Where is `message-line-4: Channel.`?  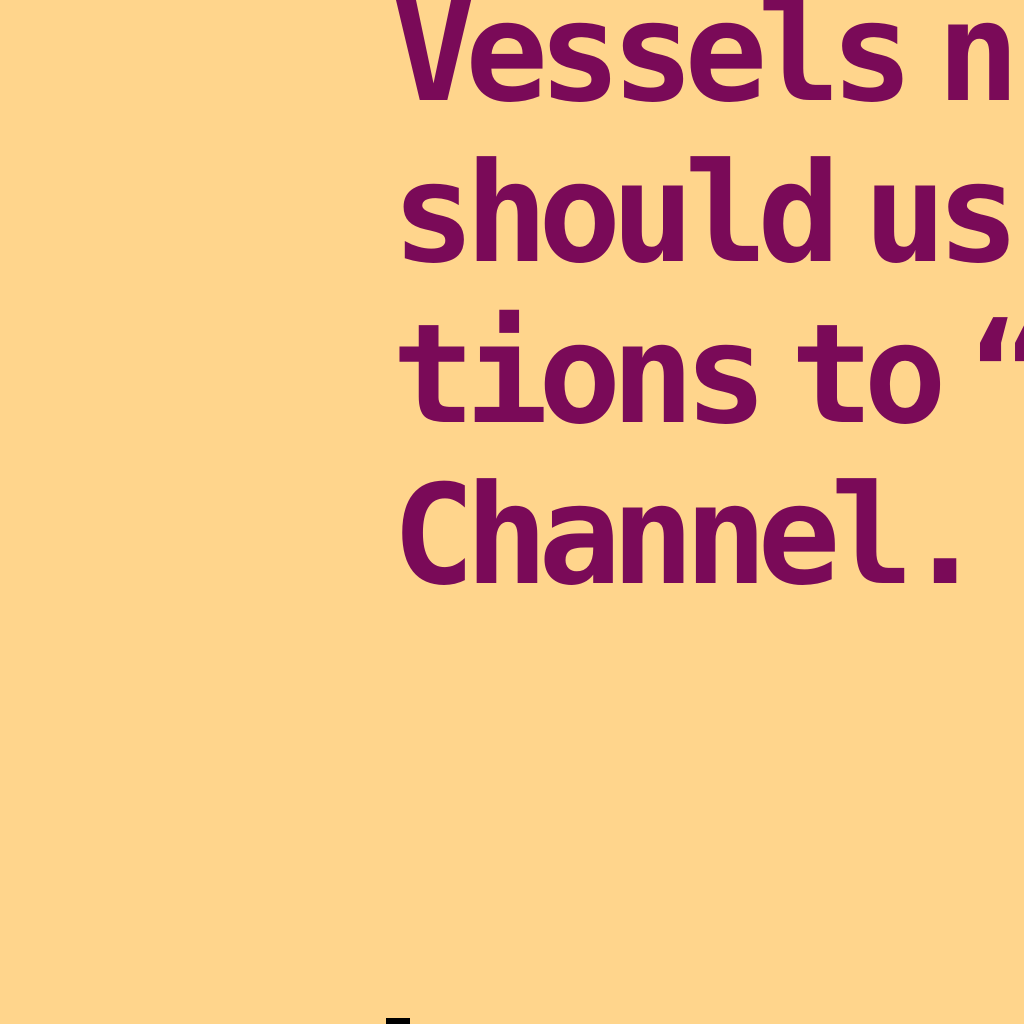
message-line-4: Channel. is located at coordinates (689, 535).